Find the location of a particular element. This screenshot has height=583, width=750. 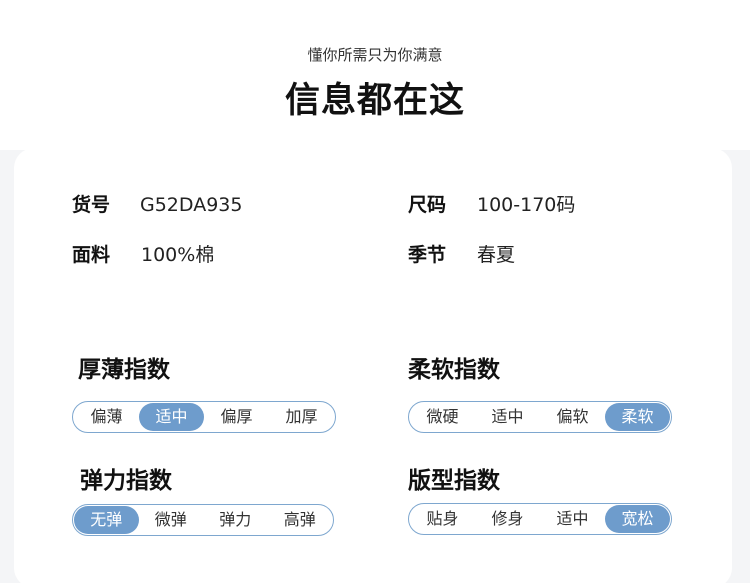

softness-index-title: 柔软指数 is located at coordinates (454, 370).